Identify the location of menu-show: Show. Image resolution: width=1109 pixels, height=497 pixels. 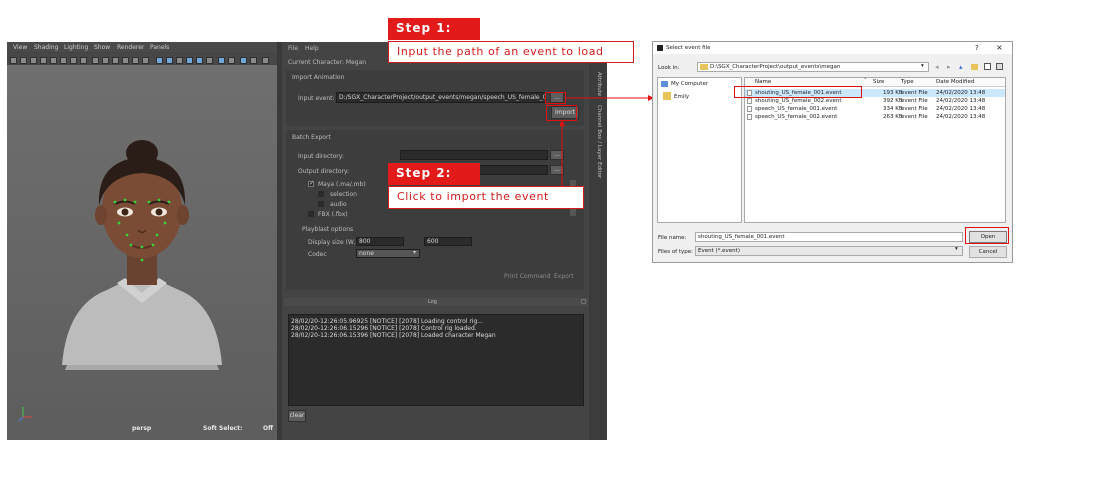
(102, 47).